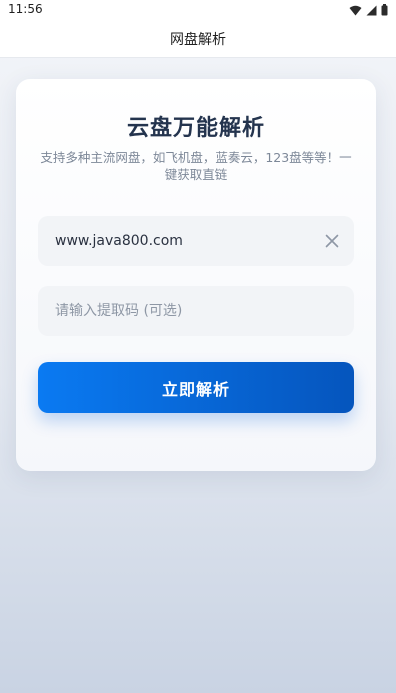 The image size is (396, 693). Describe the element at coordinates (196, 166) in the screenshot. I see `card-subtitle: 支持多种主流网盘，如飞机盘，蓝奏云，123盘等等！一键获取直链` at that location.